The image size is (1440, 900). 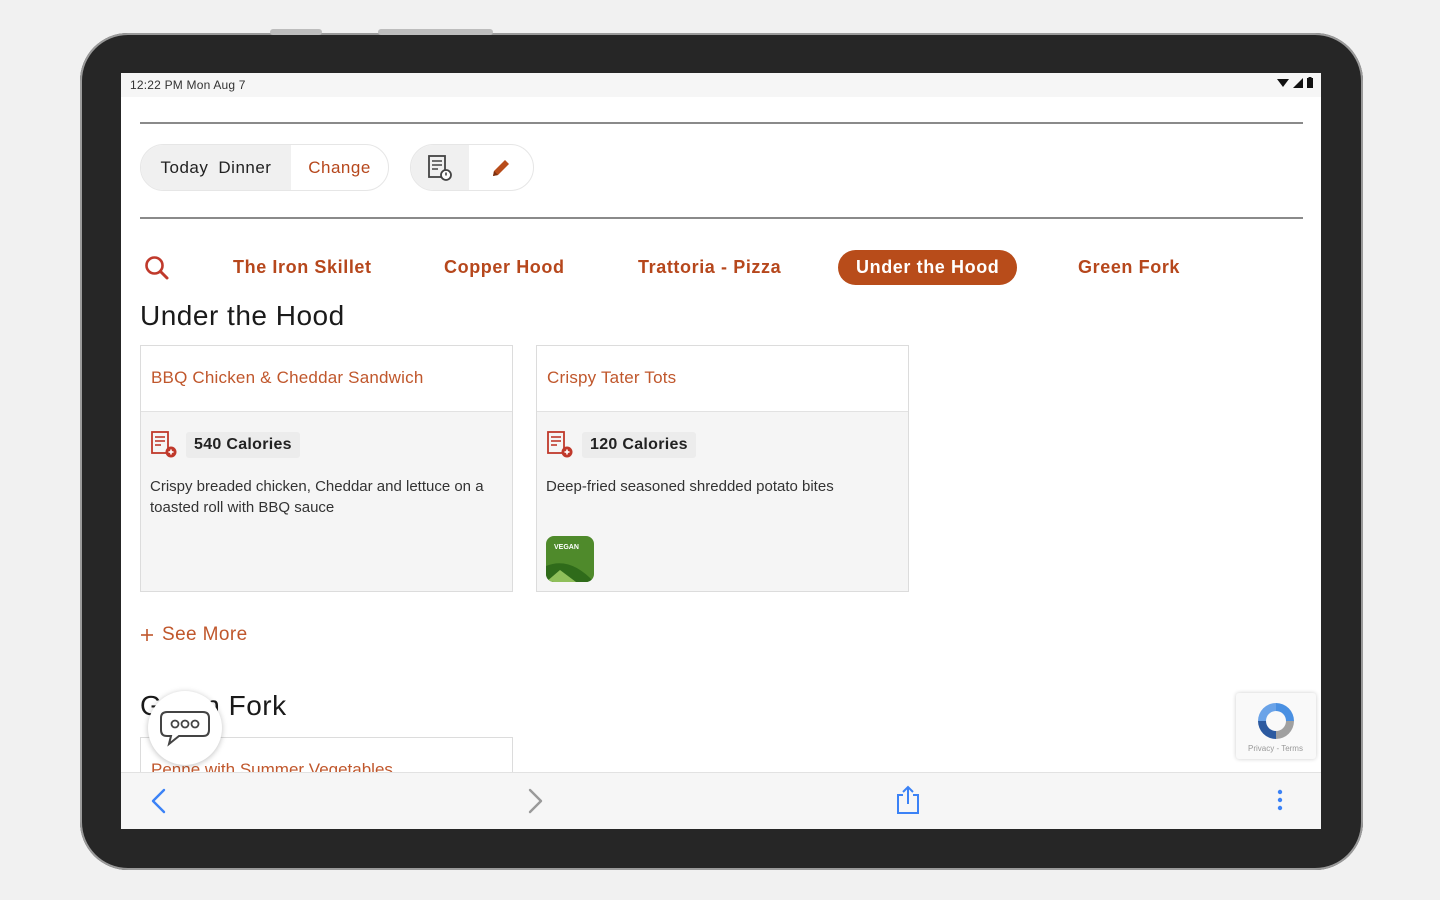 I want to click on battery-icon, so click(x=1310, y=82).